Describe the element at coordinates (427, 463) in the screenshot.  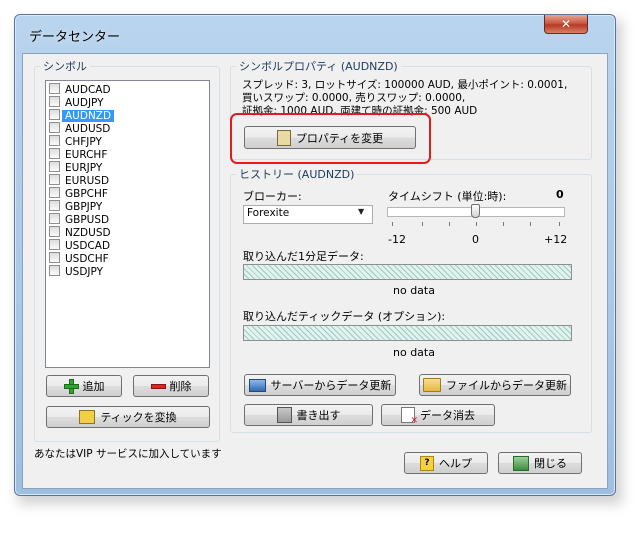
I see `help-icon: ?` at that location.